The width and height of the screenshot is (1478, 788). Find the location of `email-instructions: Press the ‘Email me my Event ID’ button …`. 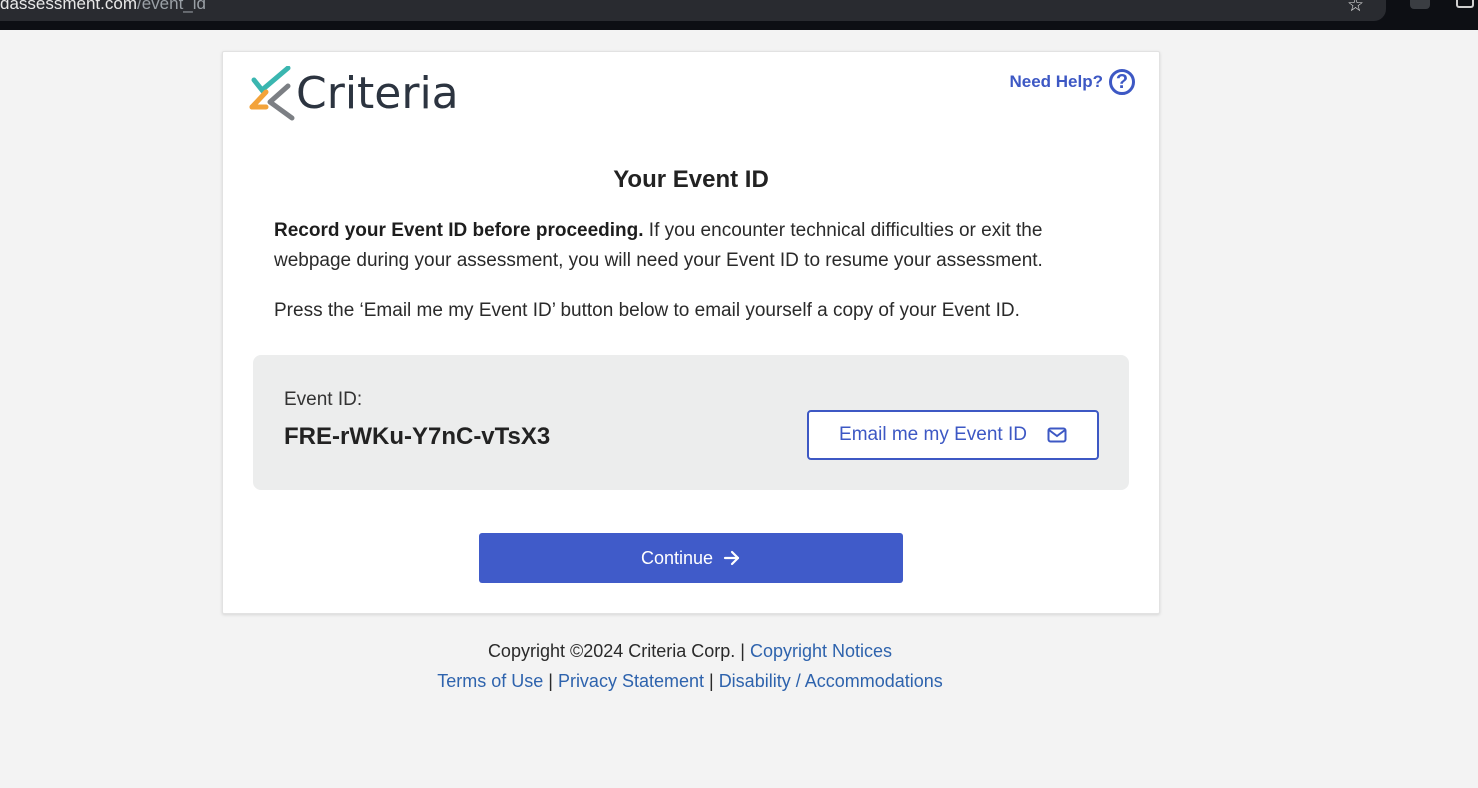

email-instructions: Press the ‘Email me my Event ID’ button … is located at coordinates (647, 310).